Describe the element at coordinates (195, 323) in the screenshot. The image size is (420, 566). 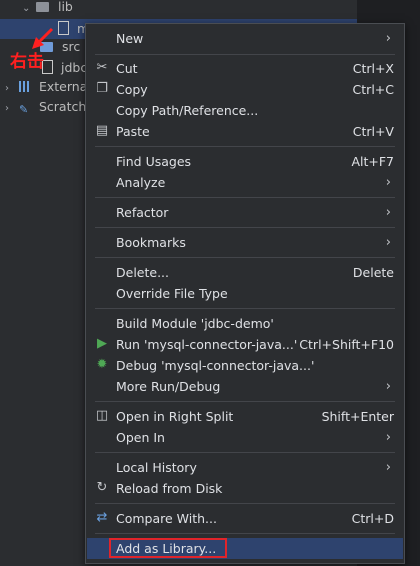
I see `menu-item-label: Build Module 'jdbc-demo'` at that location.